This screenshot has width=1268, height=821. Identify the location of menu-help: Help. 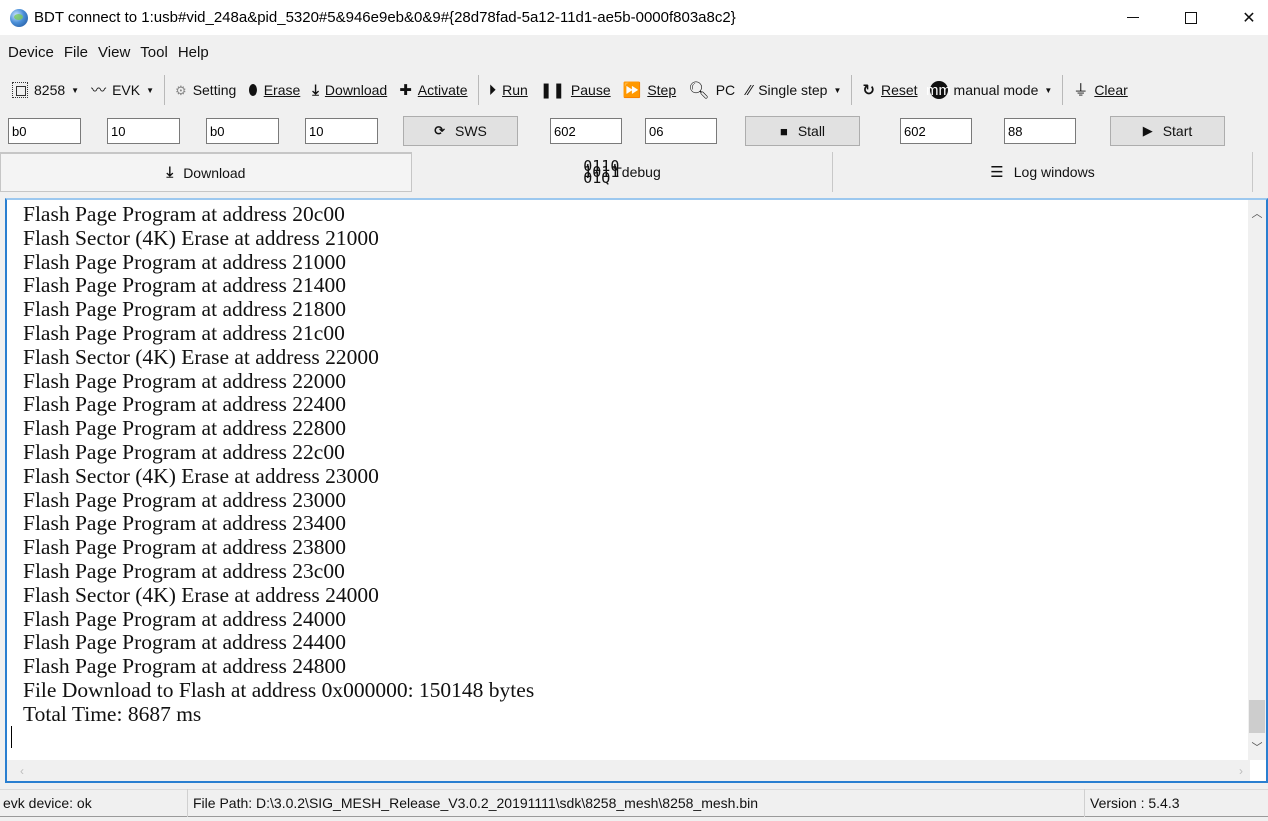
(193, 52).